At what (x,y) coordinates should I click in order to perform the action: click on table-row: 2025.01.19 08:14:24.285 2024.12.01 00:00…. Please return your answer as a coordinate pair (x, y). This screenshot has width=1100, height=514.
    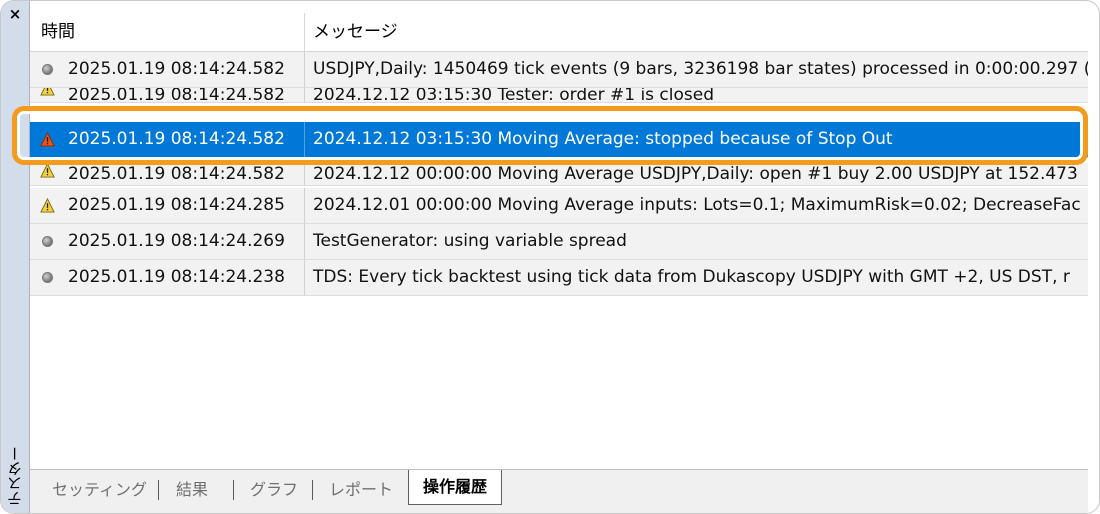
    Looking at the image, I should click on (559, 206).